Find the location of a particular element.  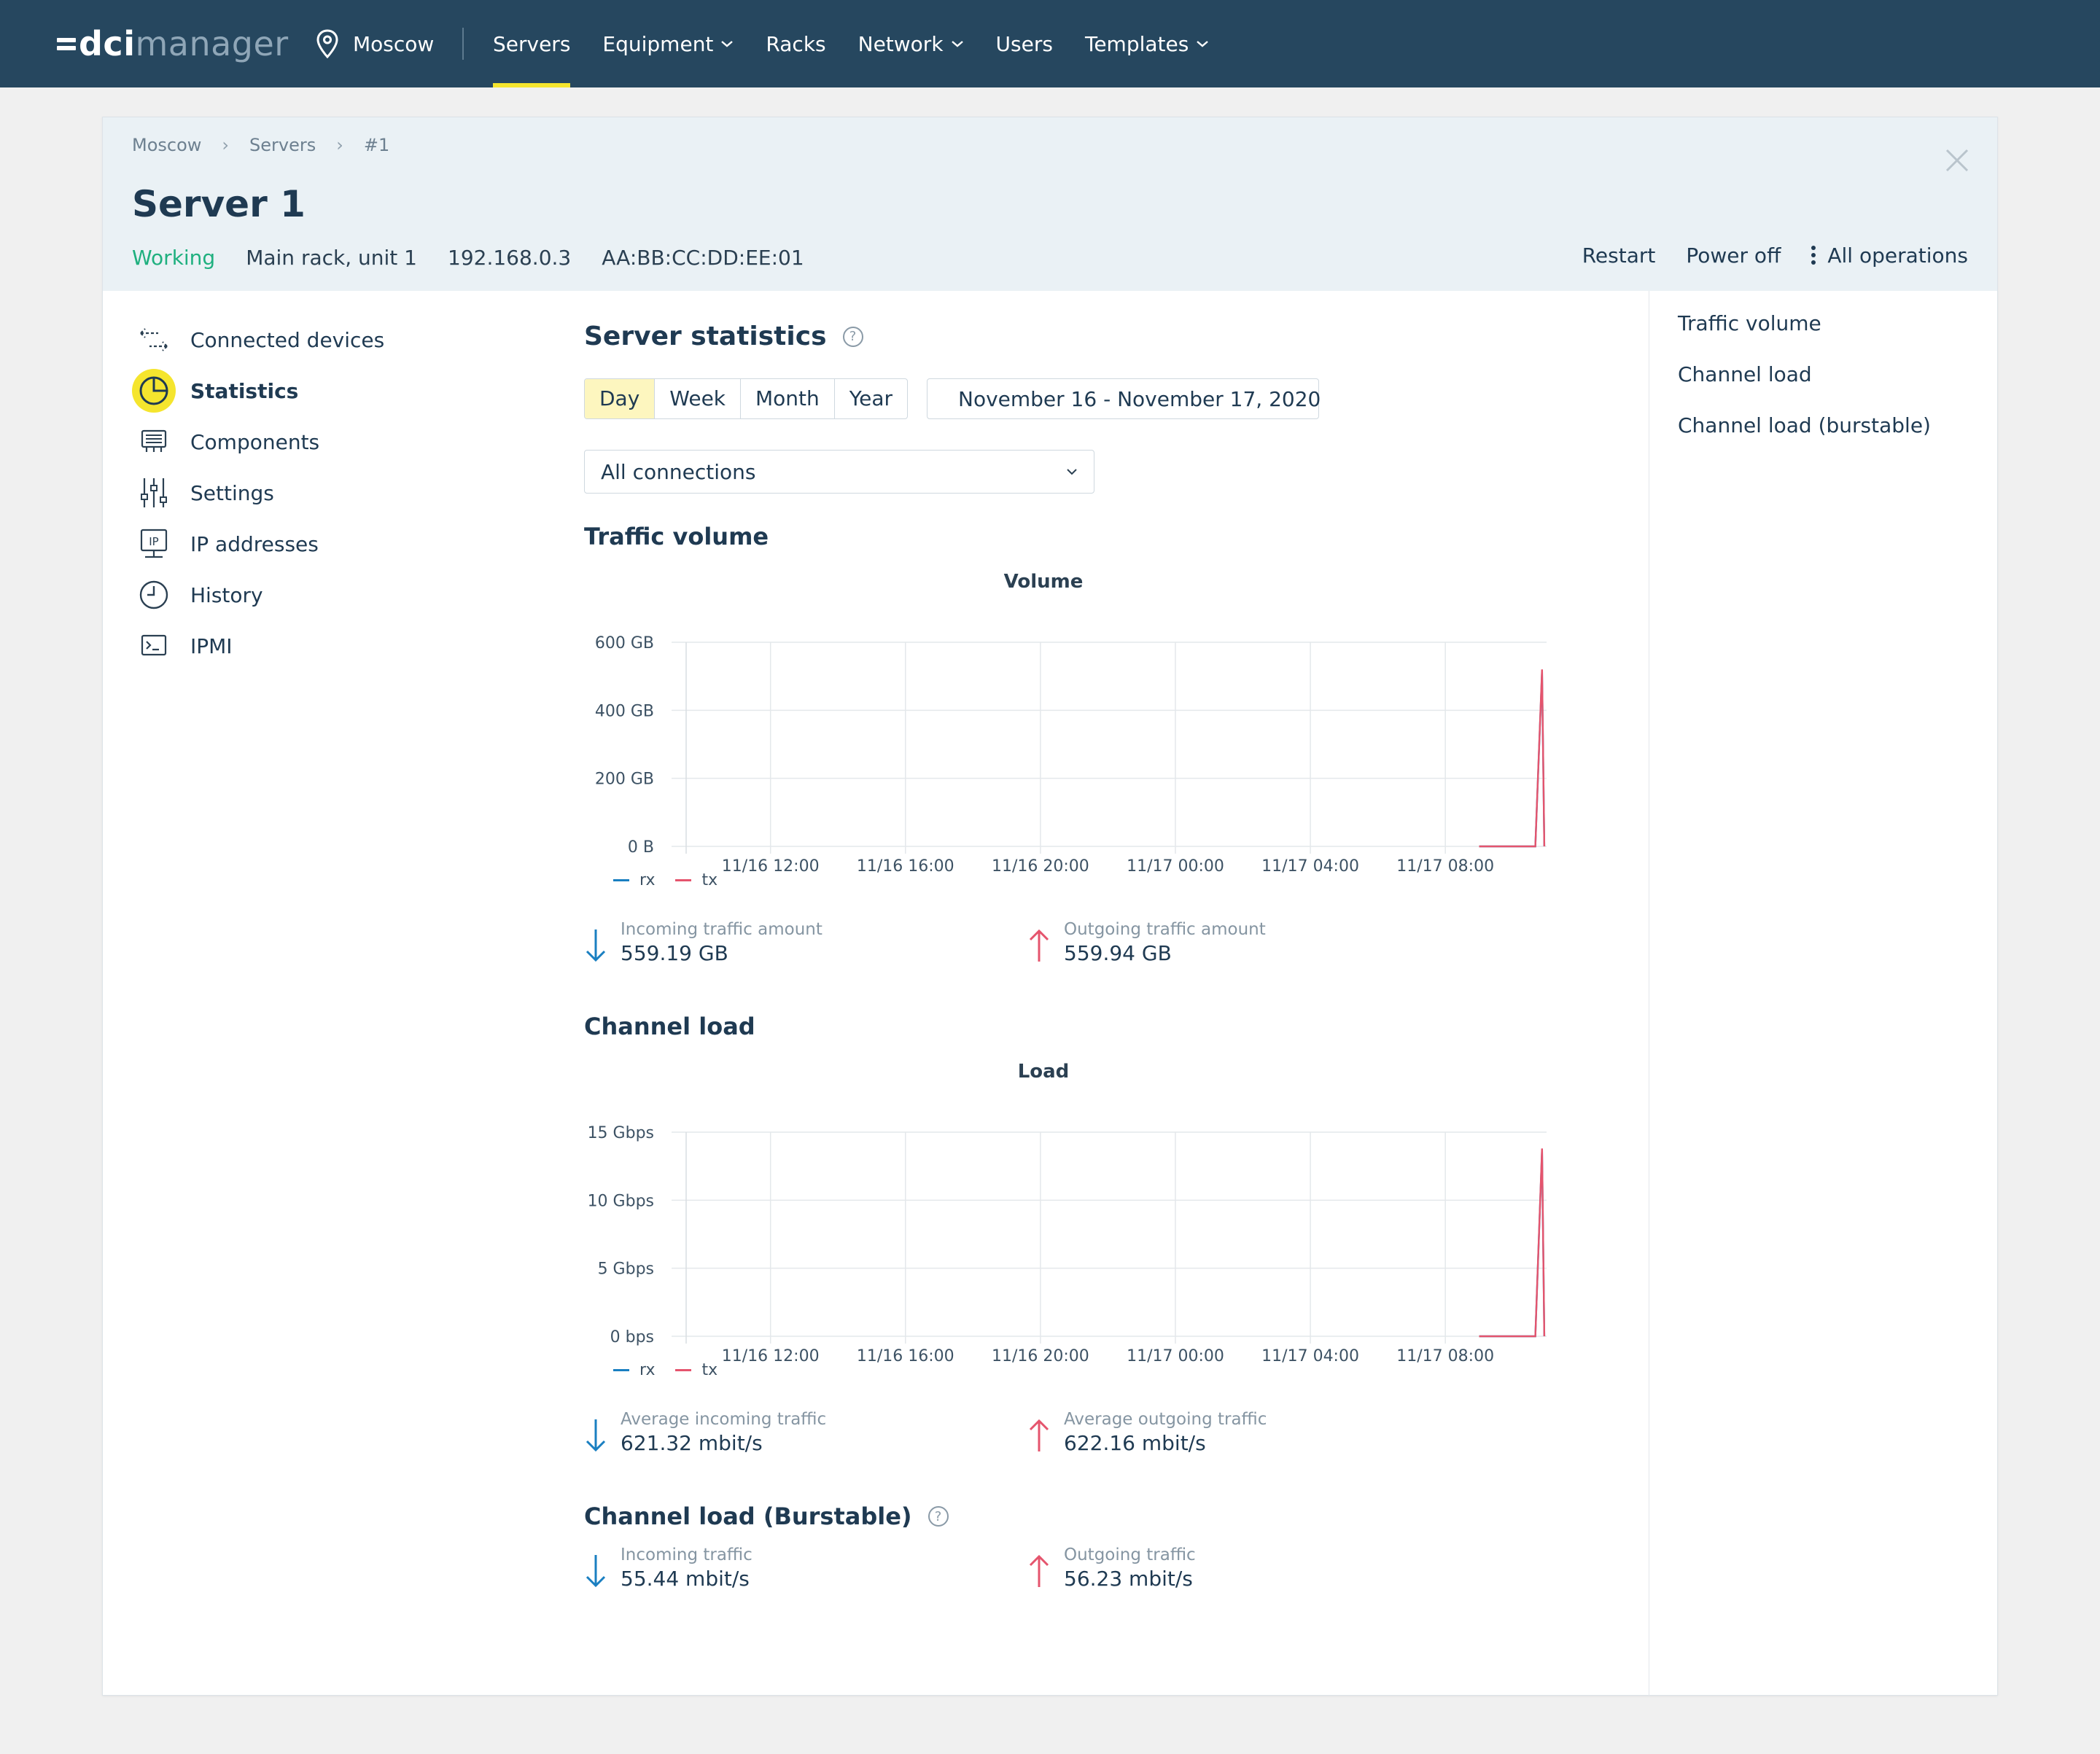

y-tick-label: 0 B is located at coordinates (641, 847).